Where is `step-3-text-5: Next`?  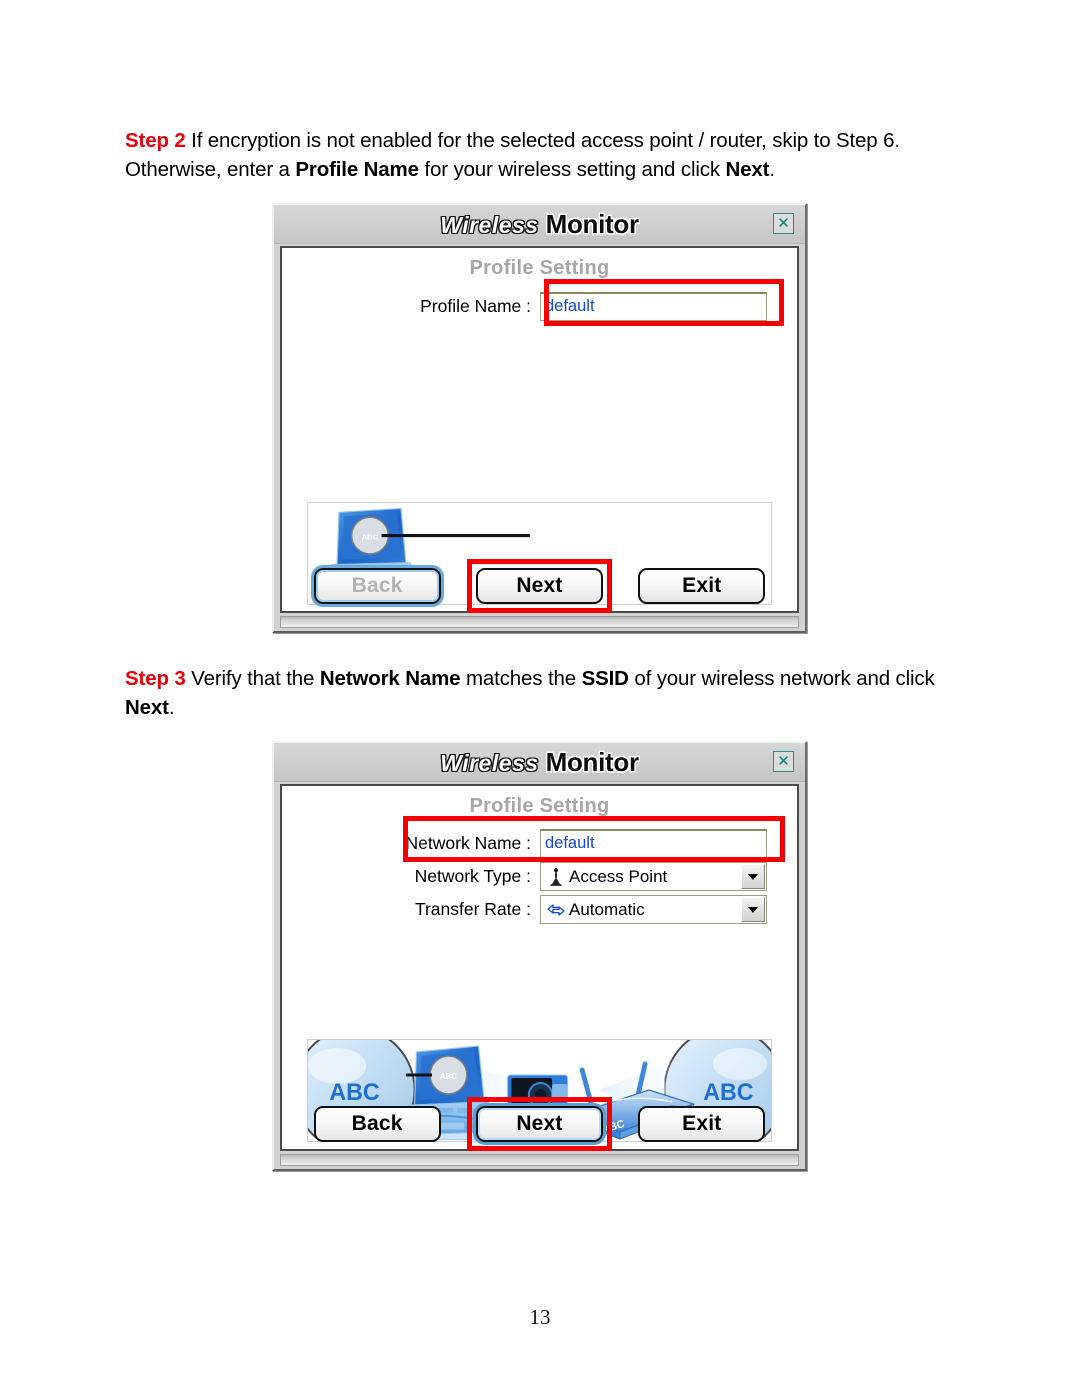
step-3-text-5: Next is located at coordinates (147, 707).